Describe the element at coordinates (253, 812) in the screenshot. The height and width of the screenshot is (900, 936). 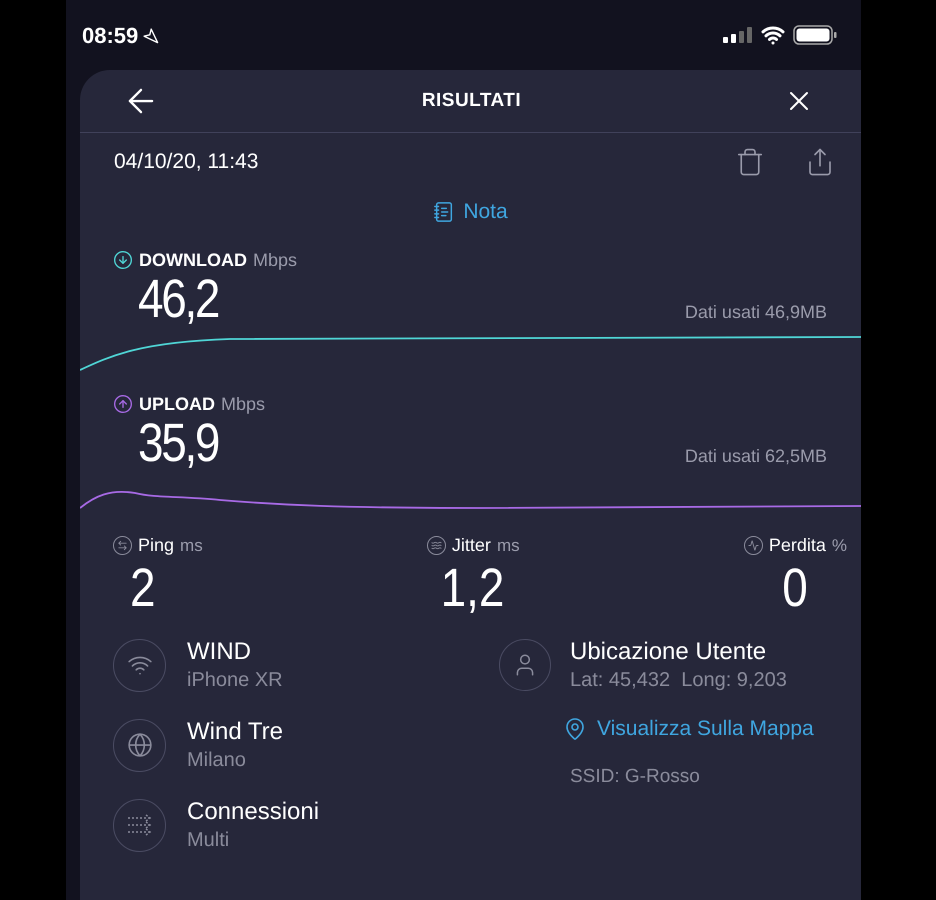
I see `connection-title: Connessioni` at that location.